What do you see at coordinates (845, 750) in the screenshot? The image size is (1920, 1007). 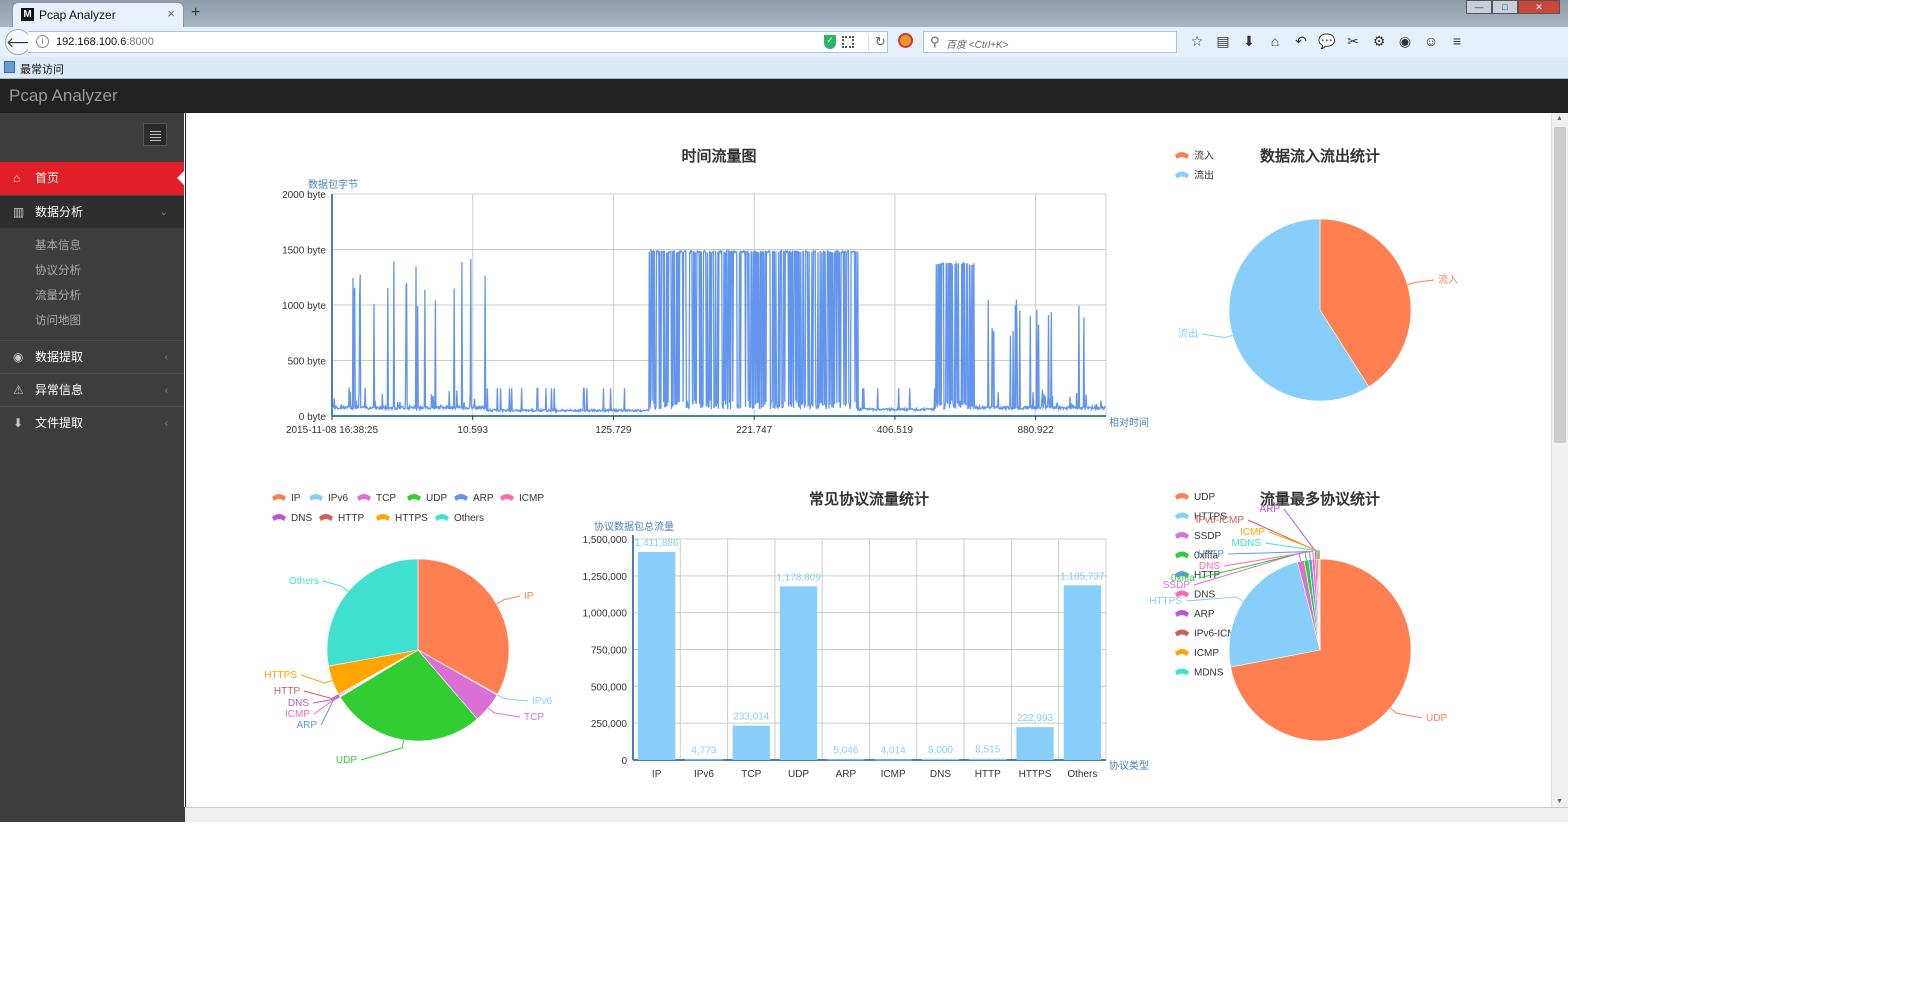 I see `bar-value-label: 5,046` at bounding box center [845, 750].